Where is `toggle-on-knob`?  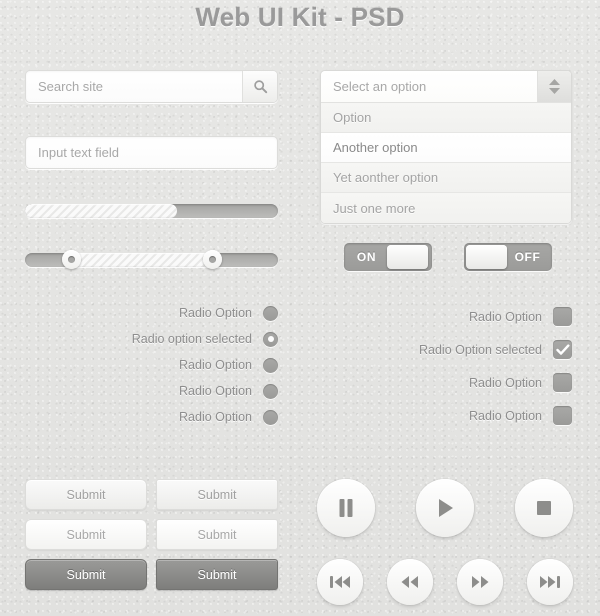 toggle-on-knob is located at coordinates (407, 257).